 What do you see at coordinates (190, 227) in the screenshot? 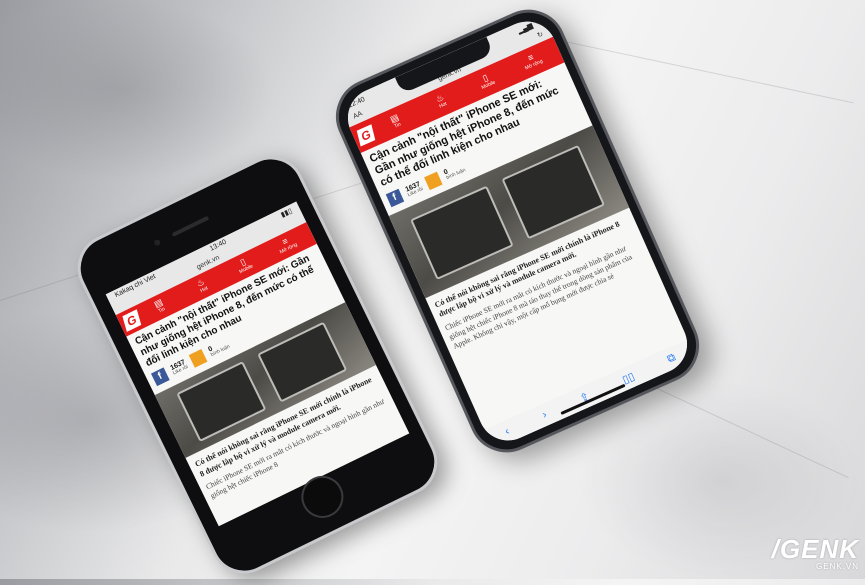
I see `earpiece` at bounding box center [190, 227].